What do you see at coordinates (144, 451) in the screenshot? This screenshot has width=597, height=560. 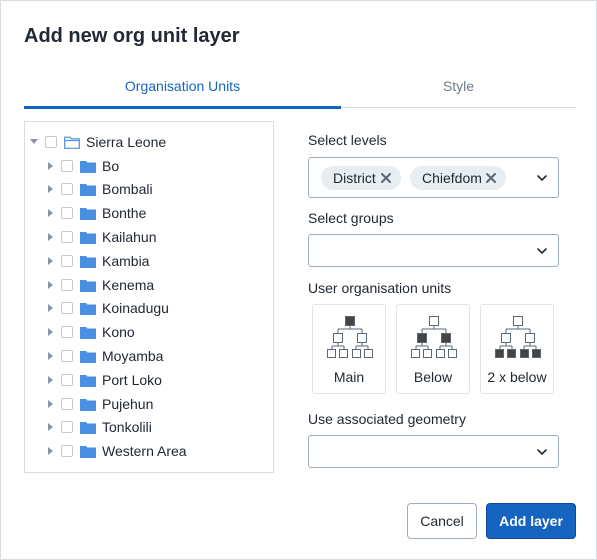 I see `tree-item-label: Western Area` at bounding box center [144, 451].